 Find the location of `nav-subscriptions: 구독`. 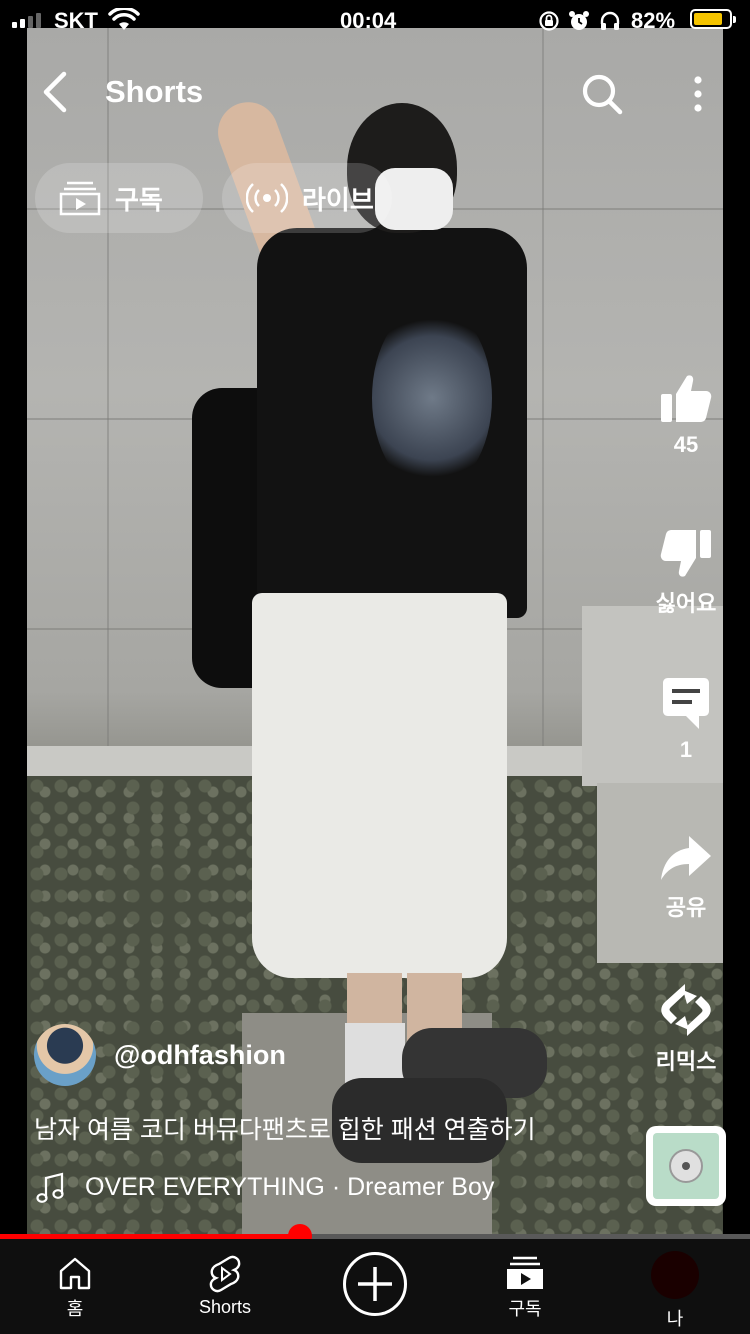

nav-subscriptions: 구독 is located at coordinates (525, 1286).